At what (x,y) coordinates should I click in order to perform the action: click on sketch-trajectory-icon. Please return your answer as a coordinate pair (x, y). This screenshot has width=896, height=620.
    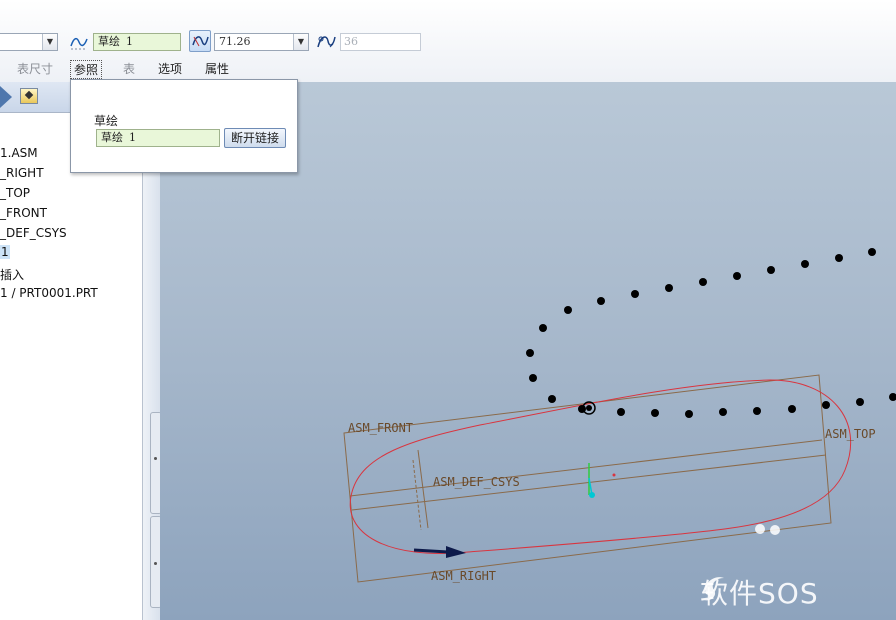
    Looking at the image, I should click on (79, 42).